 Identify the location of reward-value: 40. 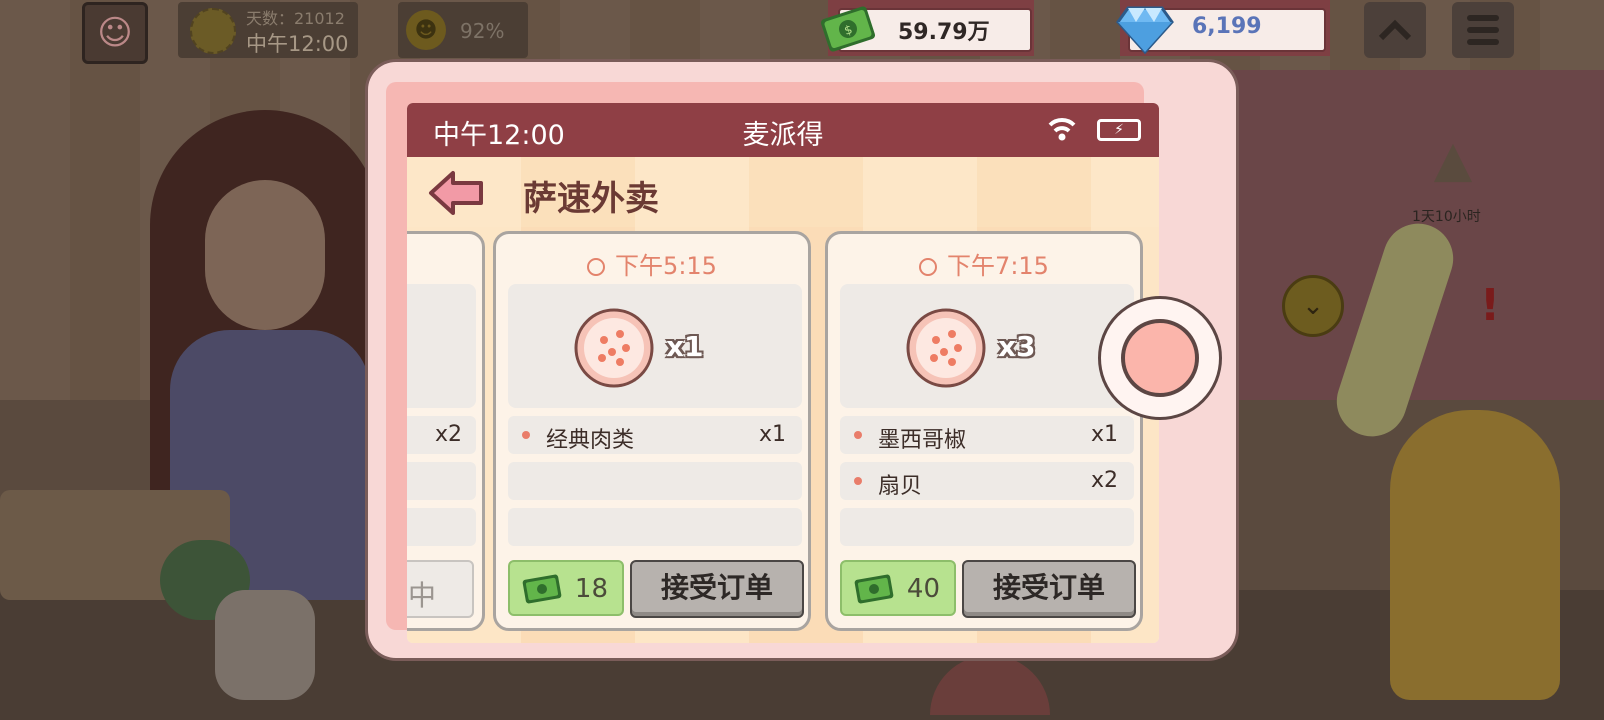
(923, 589).